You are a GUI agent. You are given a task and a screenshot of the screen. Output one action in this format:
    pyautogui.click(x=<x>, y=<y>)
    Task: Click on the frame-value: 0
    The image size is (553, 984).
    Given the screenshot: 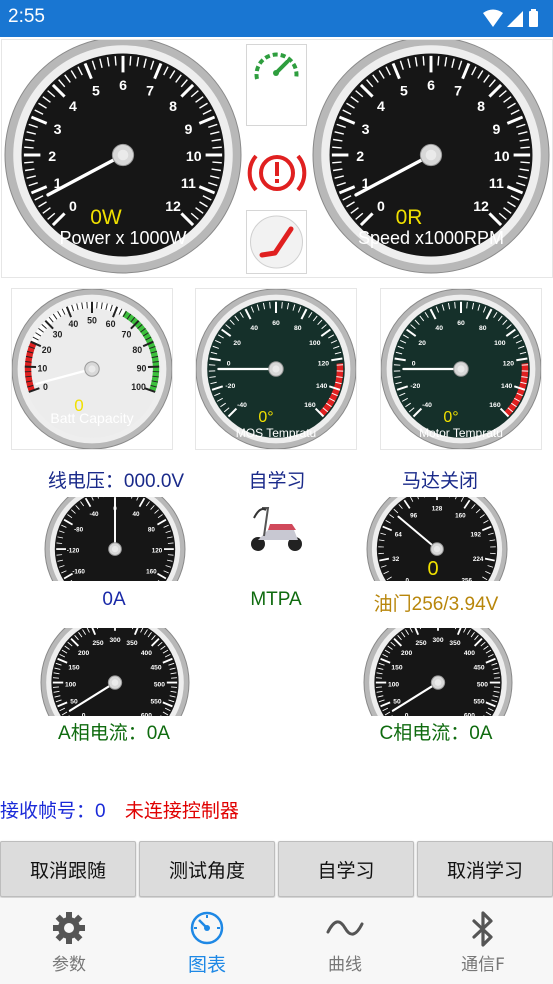 What is the action you would take?
    pyautogui.click(x=100, y=811)
    